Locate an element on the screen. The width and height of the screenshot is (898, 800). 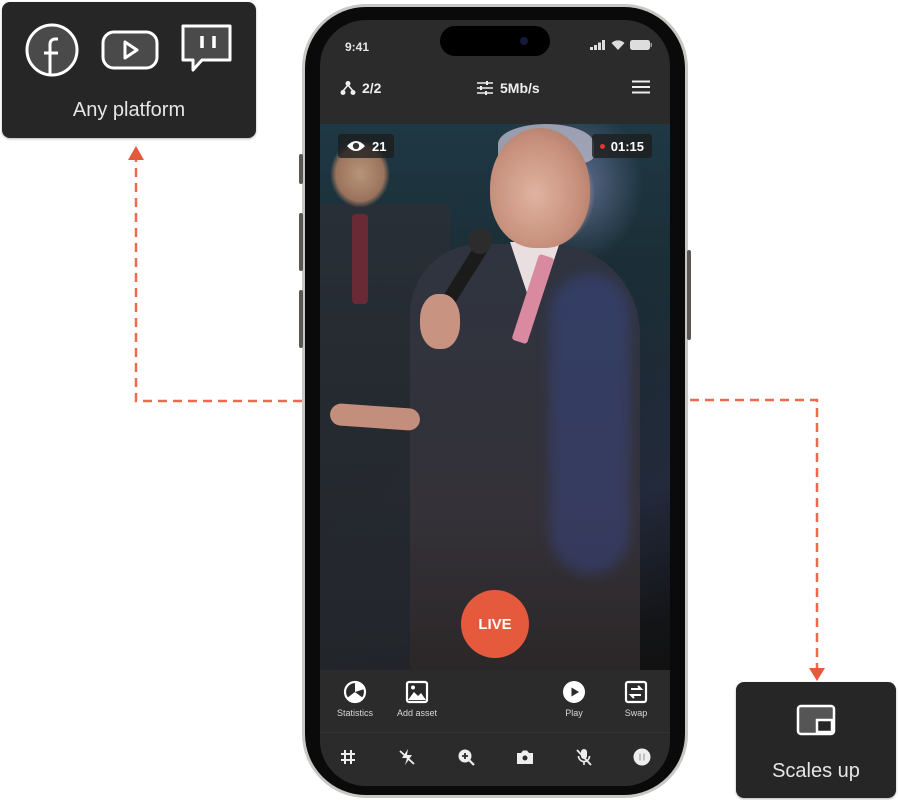
statistics-button: Statistics is located at coordinates (355, 699).